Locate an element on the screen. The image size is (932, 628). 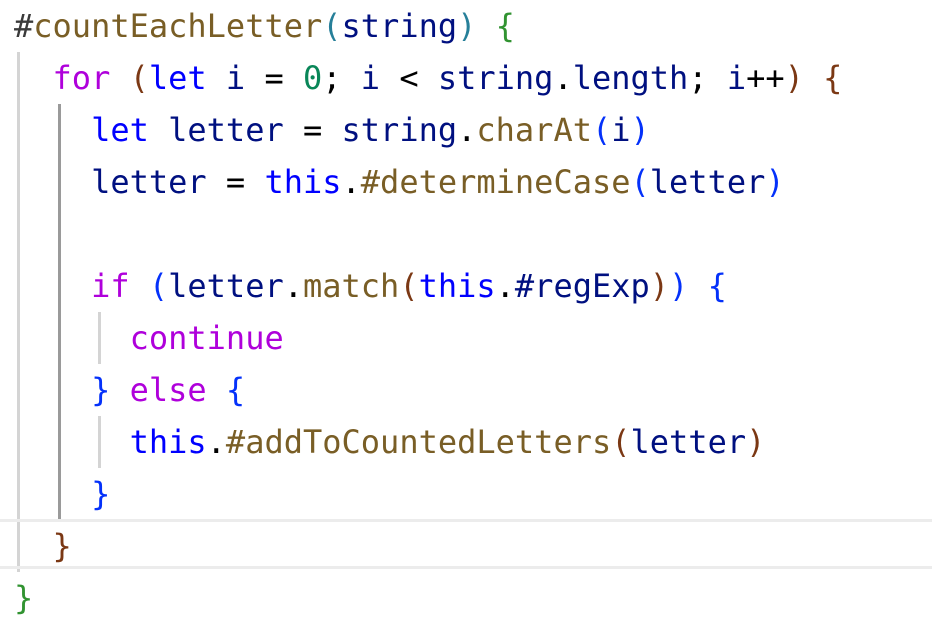
code-line: #countEachLetter(string) { is located at coordinates (466, 26).